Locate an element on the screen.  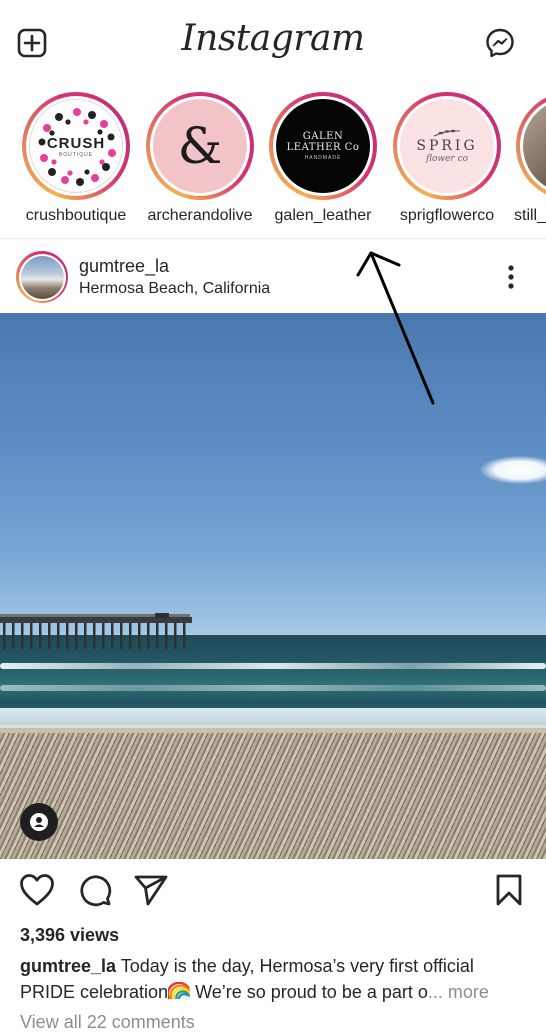
story-sprigflowerco: SPRIG flower co sprigflowerco is located at coordinates (447, 158).